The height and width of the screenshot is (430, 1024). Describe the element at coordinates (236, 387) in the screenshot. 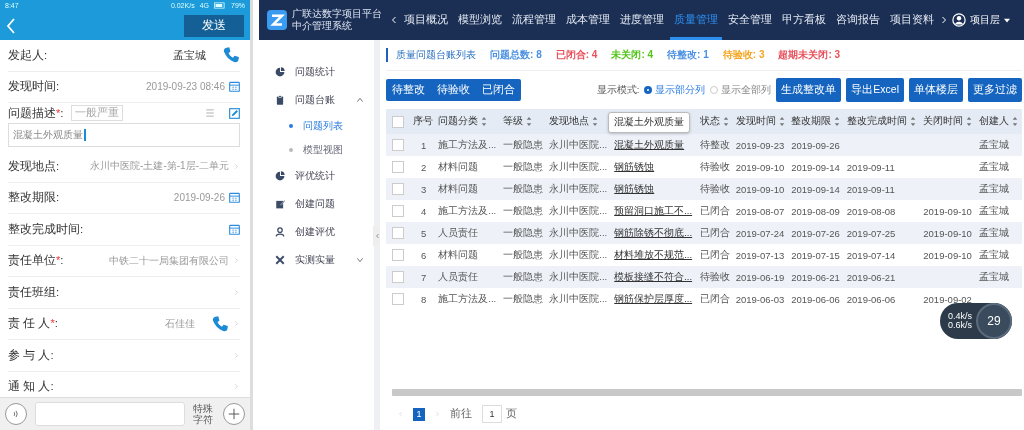

I see `chevron-right-icon` at that location.